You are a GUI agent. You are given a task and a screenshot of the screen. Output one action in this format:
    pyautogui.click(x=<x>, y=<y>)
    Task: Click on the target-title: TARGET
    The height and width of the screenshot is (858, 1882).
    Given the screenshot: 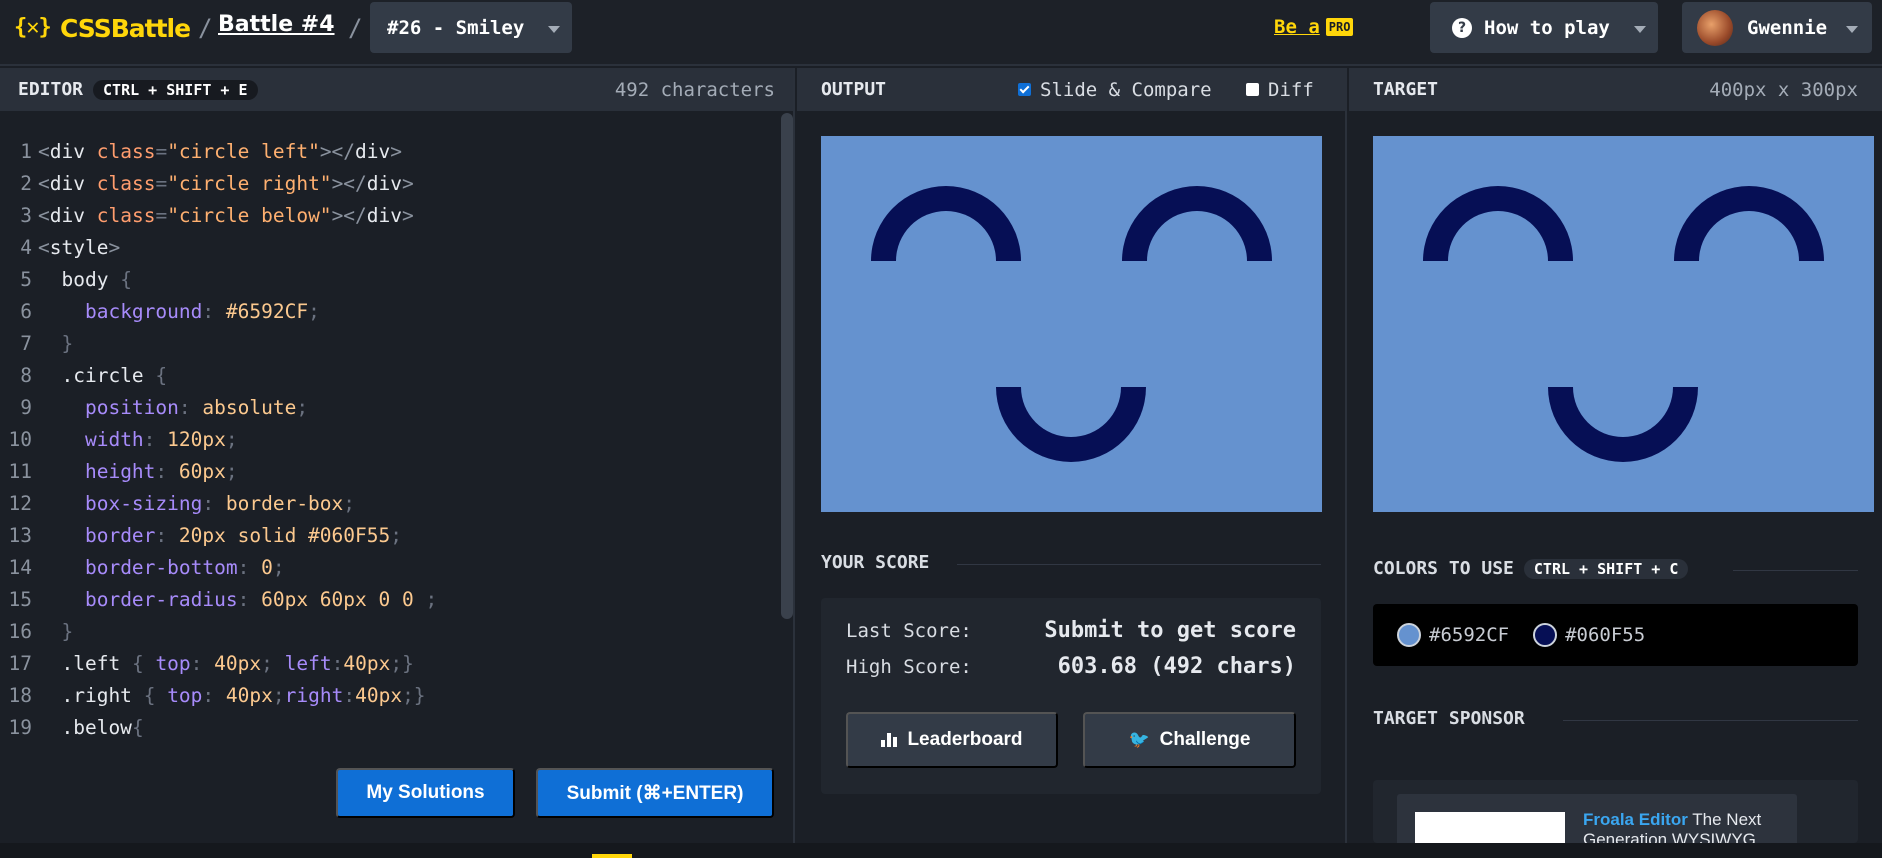 What is the action you would take?
    pyautogui.click(x=1406, y=89)
    